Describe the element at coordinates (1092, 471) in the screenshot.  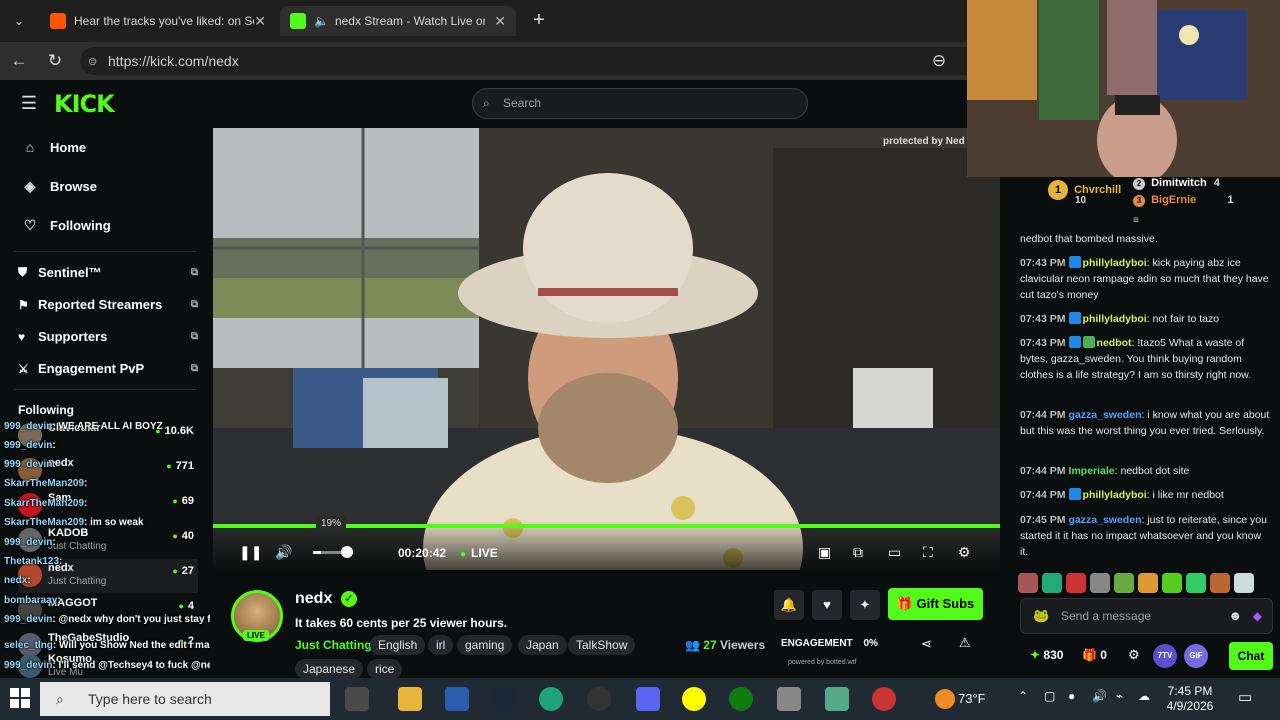
I see `chat-user: Imperiale` at that location.